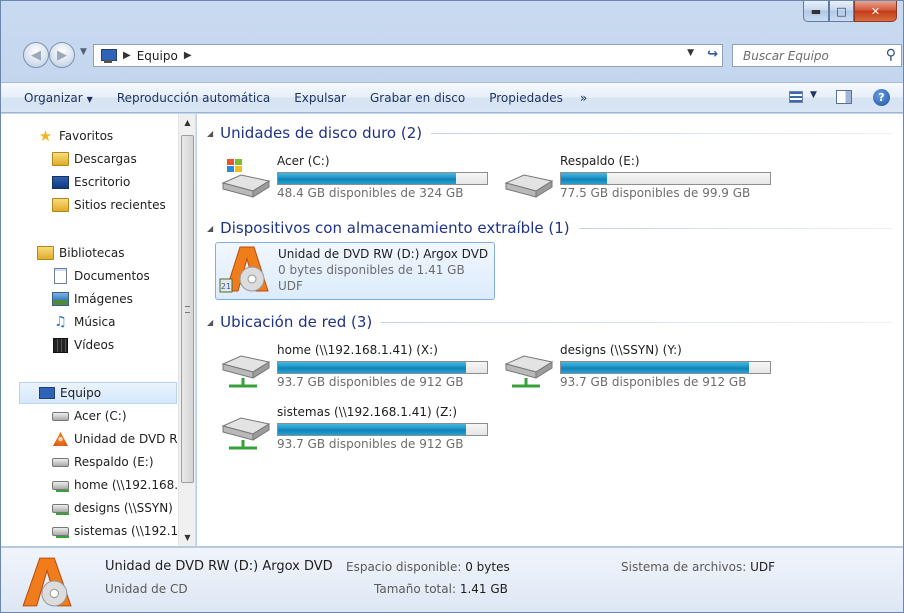 The image size is (904, 613). What do you see at coordinates (583, 98) in the screenshot?
I see `more-commands-button: »` at bounding box center [583, 98].